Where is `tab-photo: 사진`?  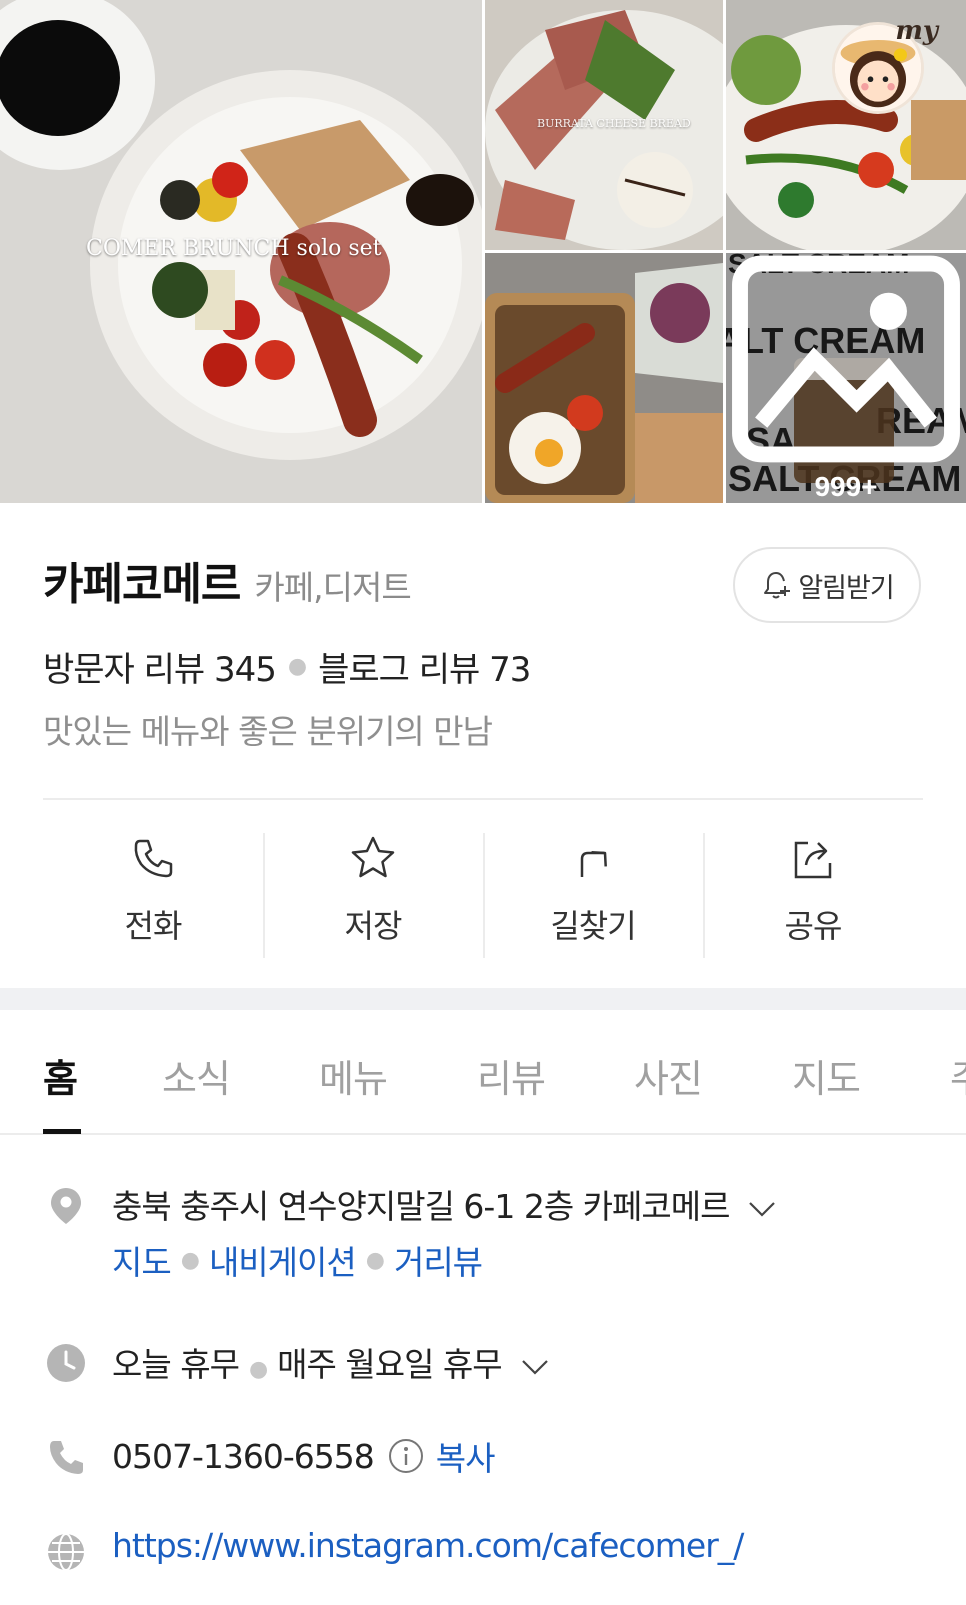
tab-photo: 사진 is located at coordinates (668, 1075).